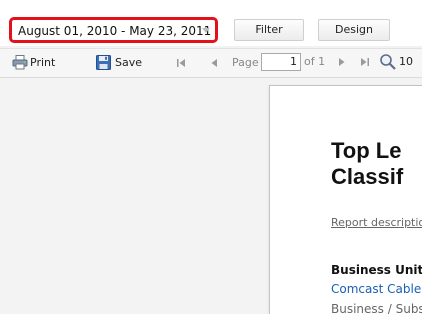 This screenshot has height=314, width=422. I want to click on business-unit-heading: Business Unit, so click(376, 270).